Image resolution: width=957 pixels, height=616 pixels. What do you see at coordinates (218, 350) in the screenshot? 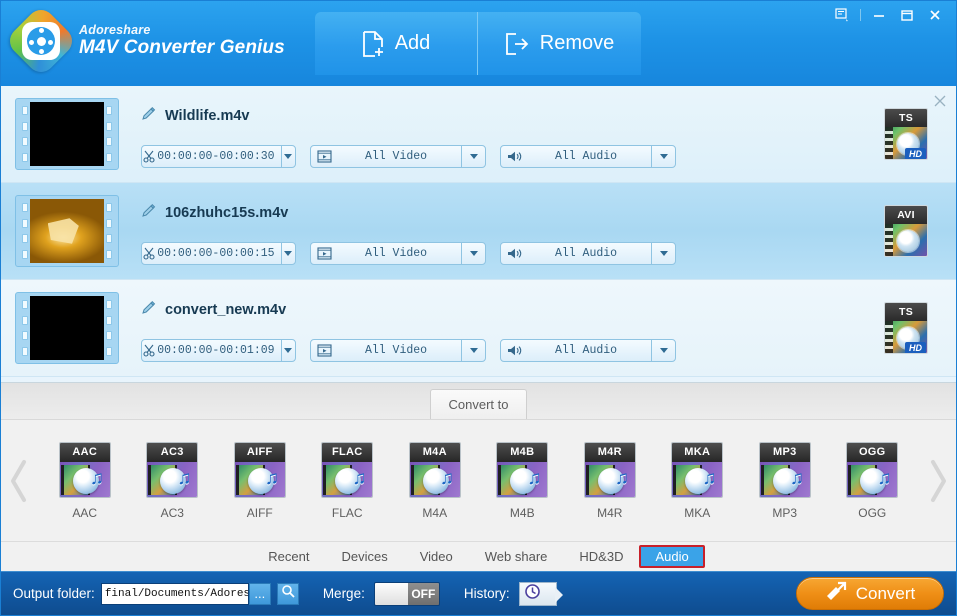
I see `trim-dropdown: 00:00:00-00:01:09` at bounding box center [218, 350].